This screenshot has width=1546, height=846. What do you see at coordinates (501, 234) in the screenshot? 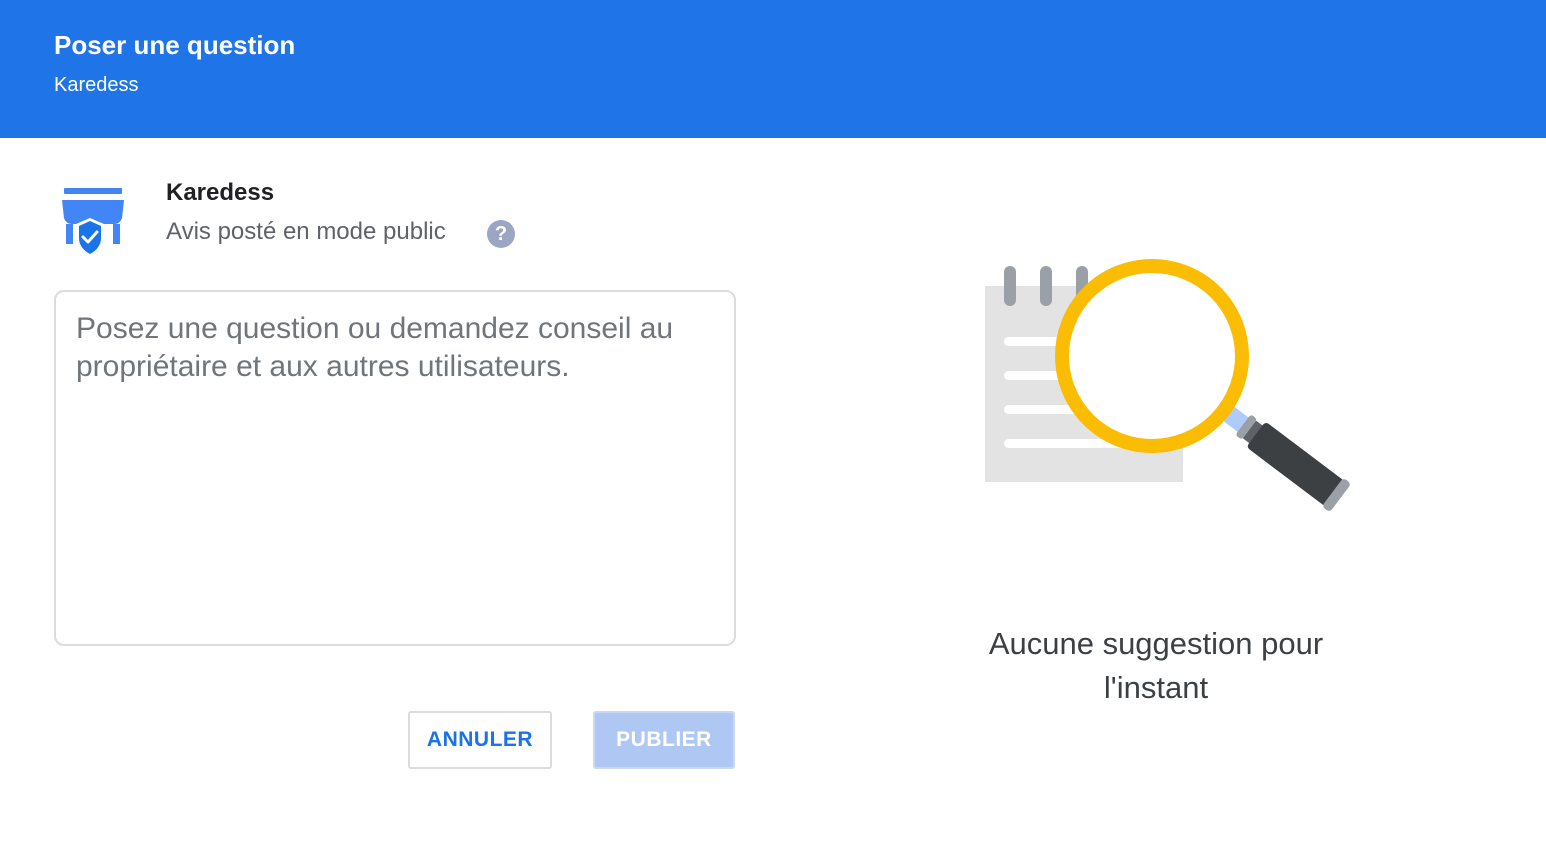
I see `help-circle-icon: ?` at bounding box center [501, 234].